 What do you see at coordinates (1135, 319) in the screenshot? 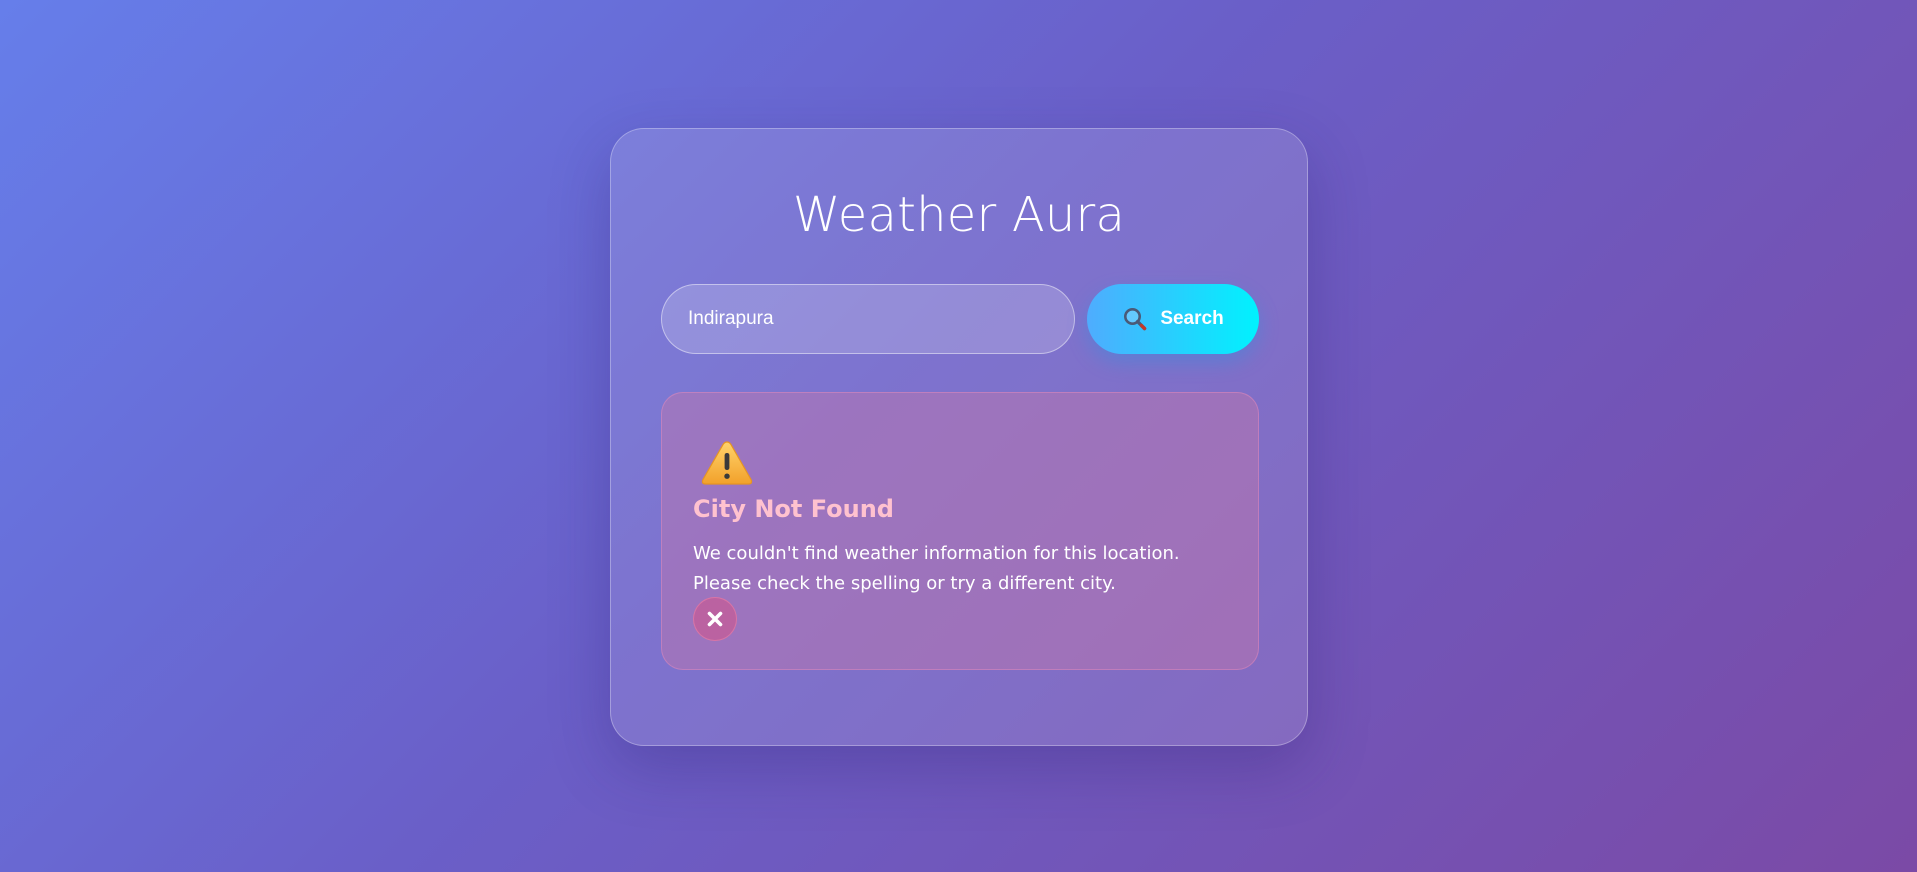
I see `search-icon` at bounding box center [1135, 319].